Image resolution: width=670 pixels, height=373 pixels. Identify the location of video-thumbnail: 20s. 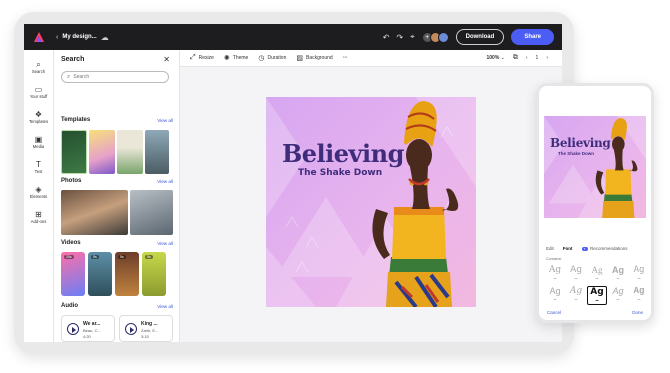
(73, 274).